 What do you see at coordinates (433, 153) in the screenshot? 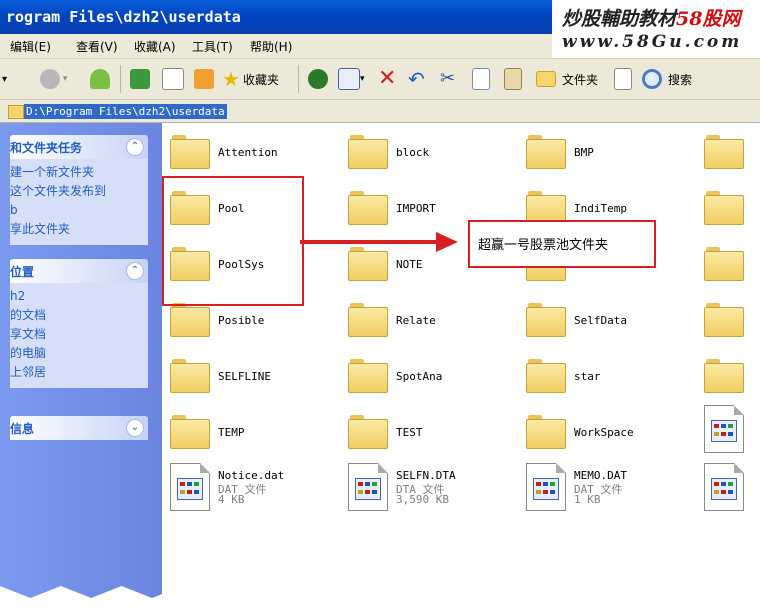
I see `folder-item: block` at bounding box center [433, 153].